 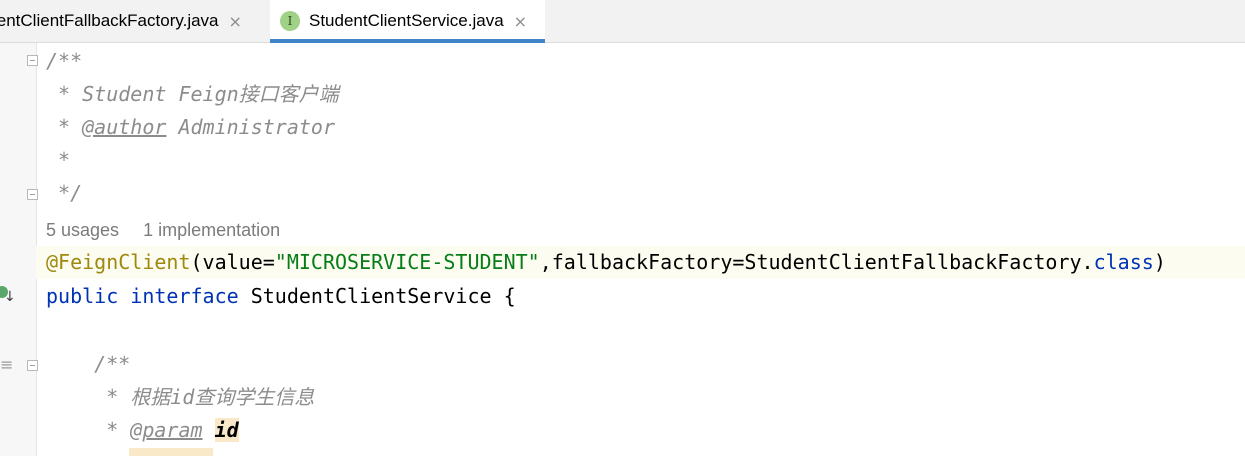 I want to click on doc-comment-open: /**, so click(x=64, y=61).